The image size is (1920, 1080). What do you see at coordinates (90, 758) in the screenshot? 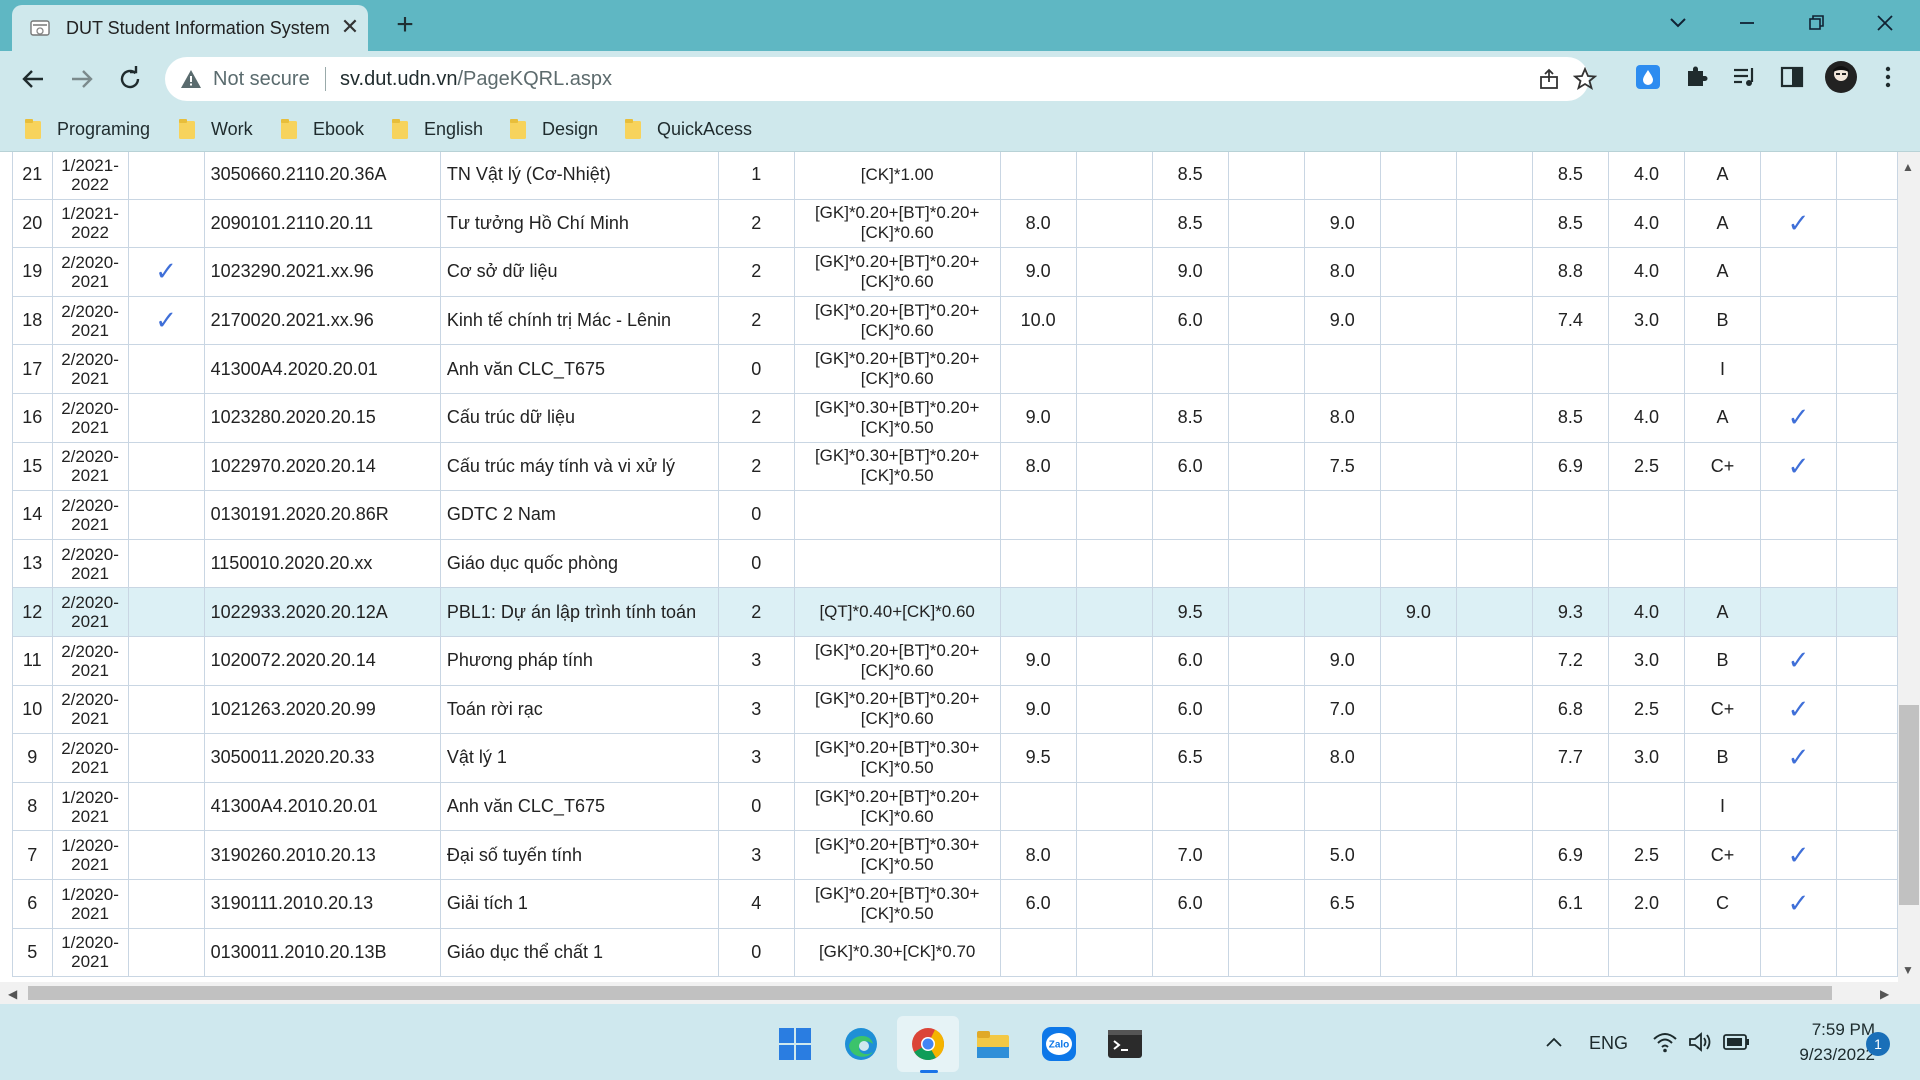
I see `semester-cell: 2/2020-2021` at bounding box center [90, 758].